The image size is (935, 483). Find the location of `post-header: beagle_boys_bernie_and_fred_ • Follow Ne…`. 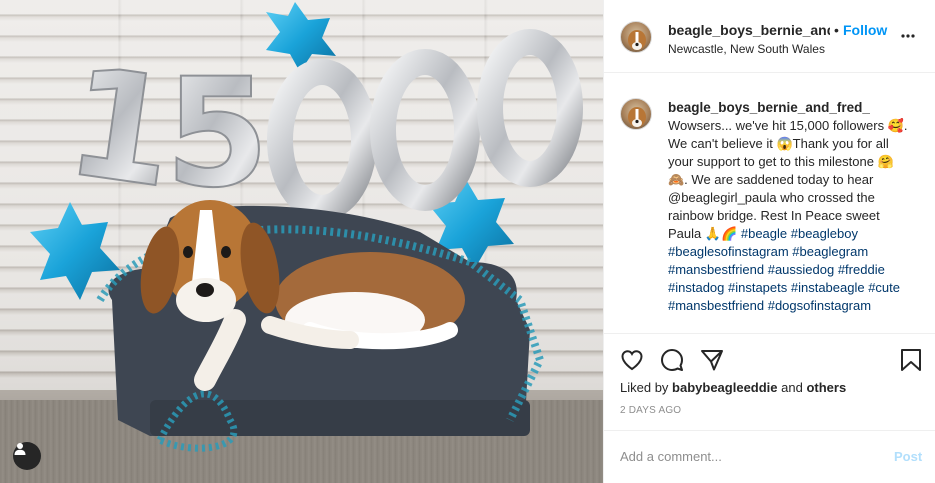

post-header: beagle_boys_bernie_and_fred_ • Follow Ne… is located at coordinates (769, 36).